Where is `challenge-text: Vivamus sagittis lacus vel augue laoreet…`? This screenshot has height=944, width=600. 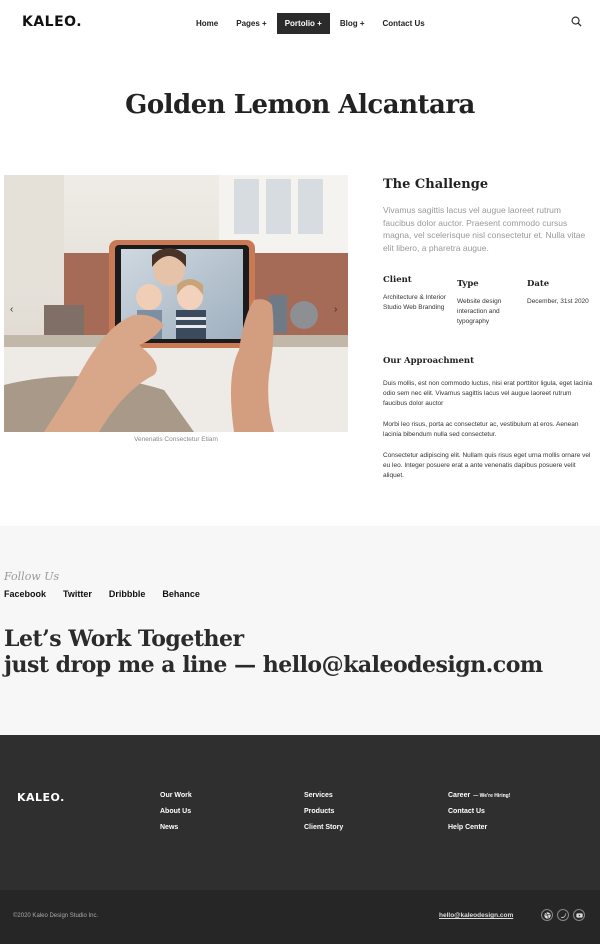 challenge-text: Vivamus sagittis lacus vel augue laoreet… is located at coordinates (484, 229).